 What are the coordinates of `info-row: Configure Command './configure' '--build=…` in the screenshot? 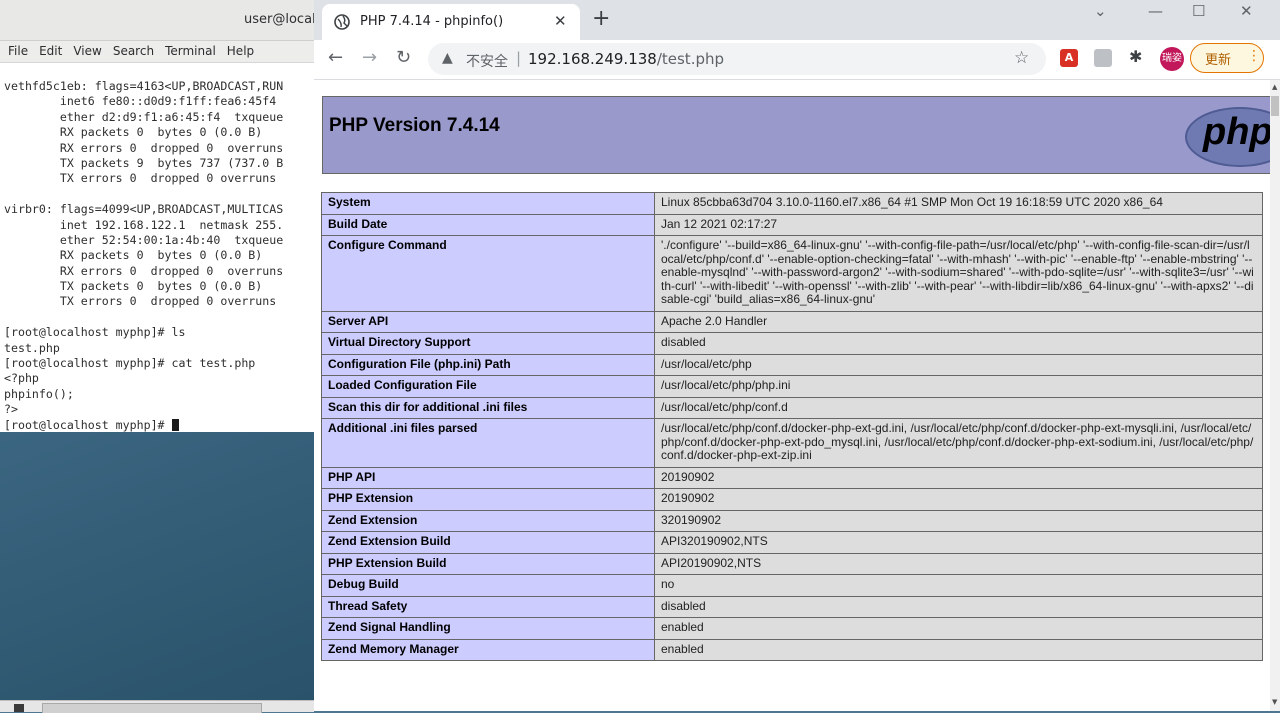 It's located at (792, 273).